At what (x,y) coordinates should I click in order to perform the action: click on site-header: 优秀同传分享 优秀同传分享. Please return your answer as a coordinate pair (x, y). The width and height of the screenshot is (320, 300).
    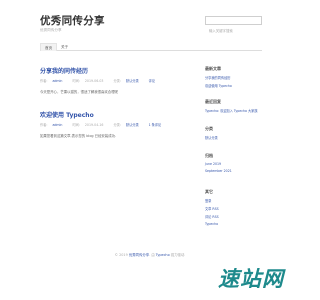
    Looking at the image, I should click on (150, 20).